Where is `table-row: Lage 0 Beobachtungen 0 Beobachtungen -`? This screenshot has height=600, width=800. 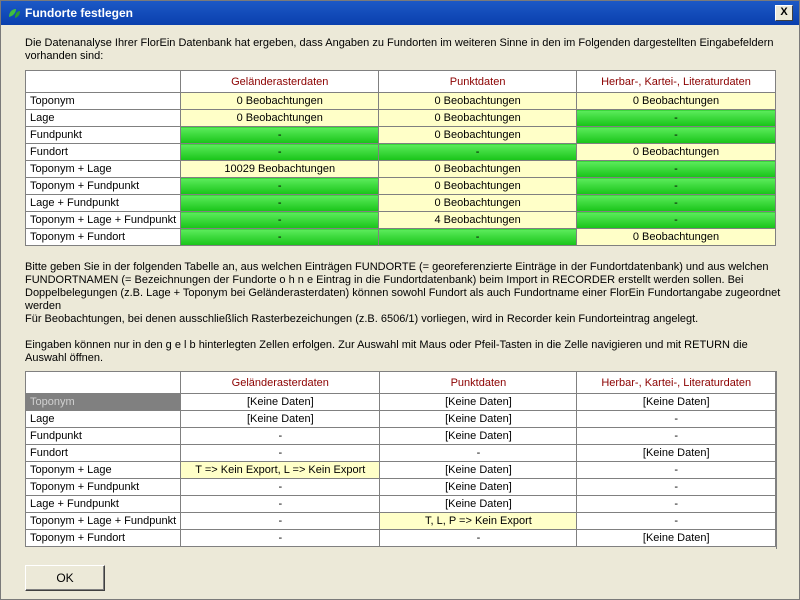 table-row: Lage 0 Beobachtungen 0 Beobachtungen - is located at coordinates (400, 118).